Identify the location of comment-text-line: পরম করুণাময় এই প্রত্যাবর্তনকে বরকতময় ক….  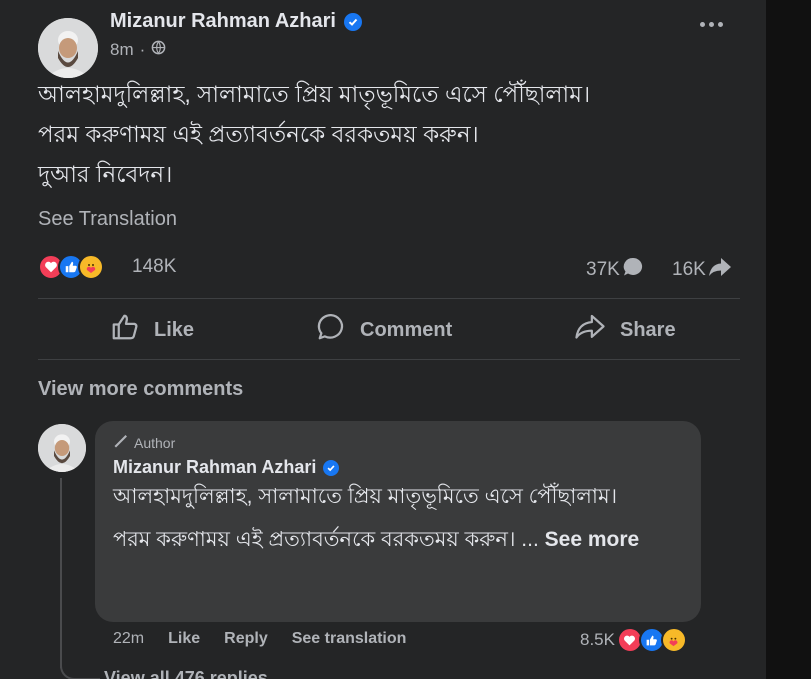
(400, 539).